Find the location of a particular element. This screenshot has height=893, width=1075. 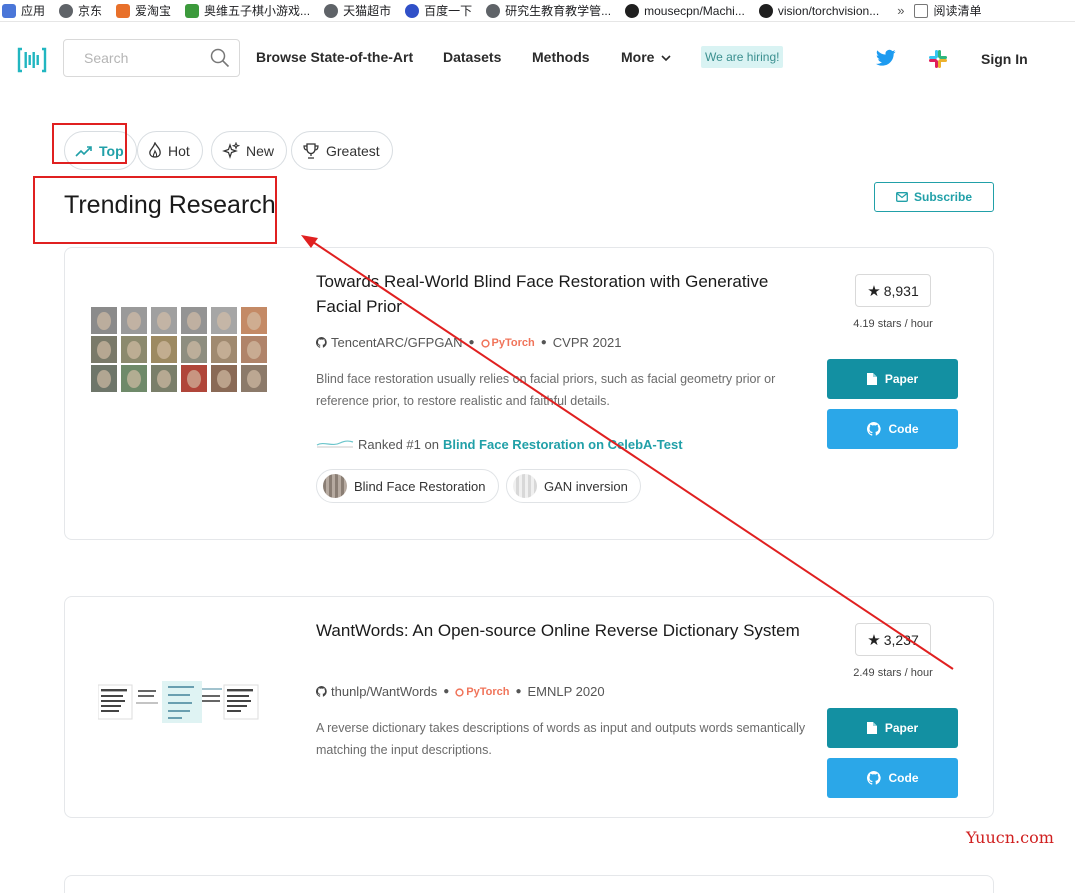

search-box is located at coordinates (151, 58).